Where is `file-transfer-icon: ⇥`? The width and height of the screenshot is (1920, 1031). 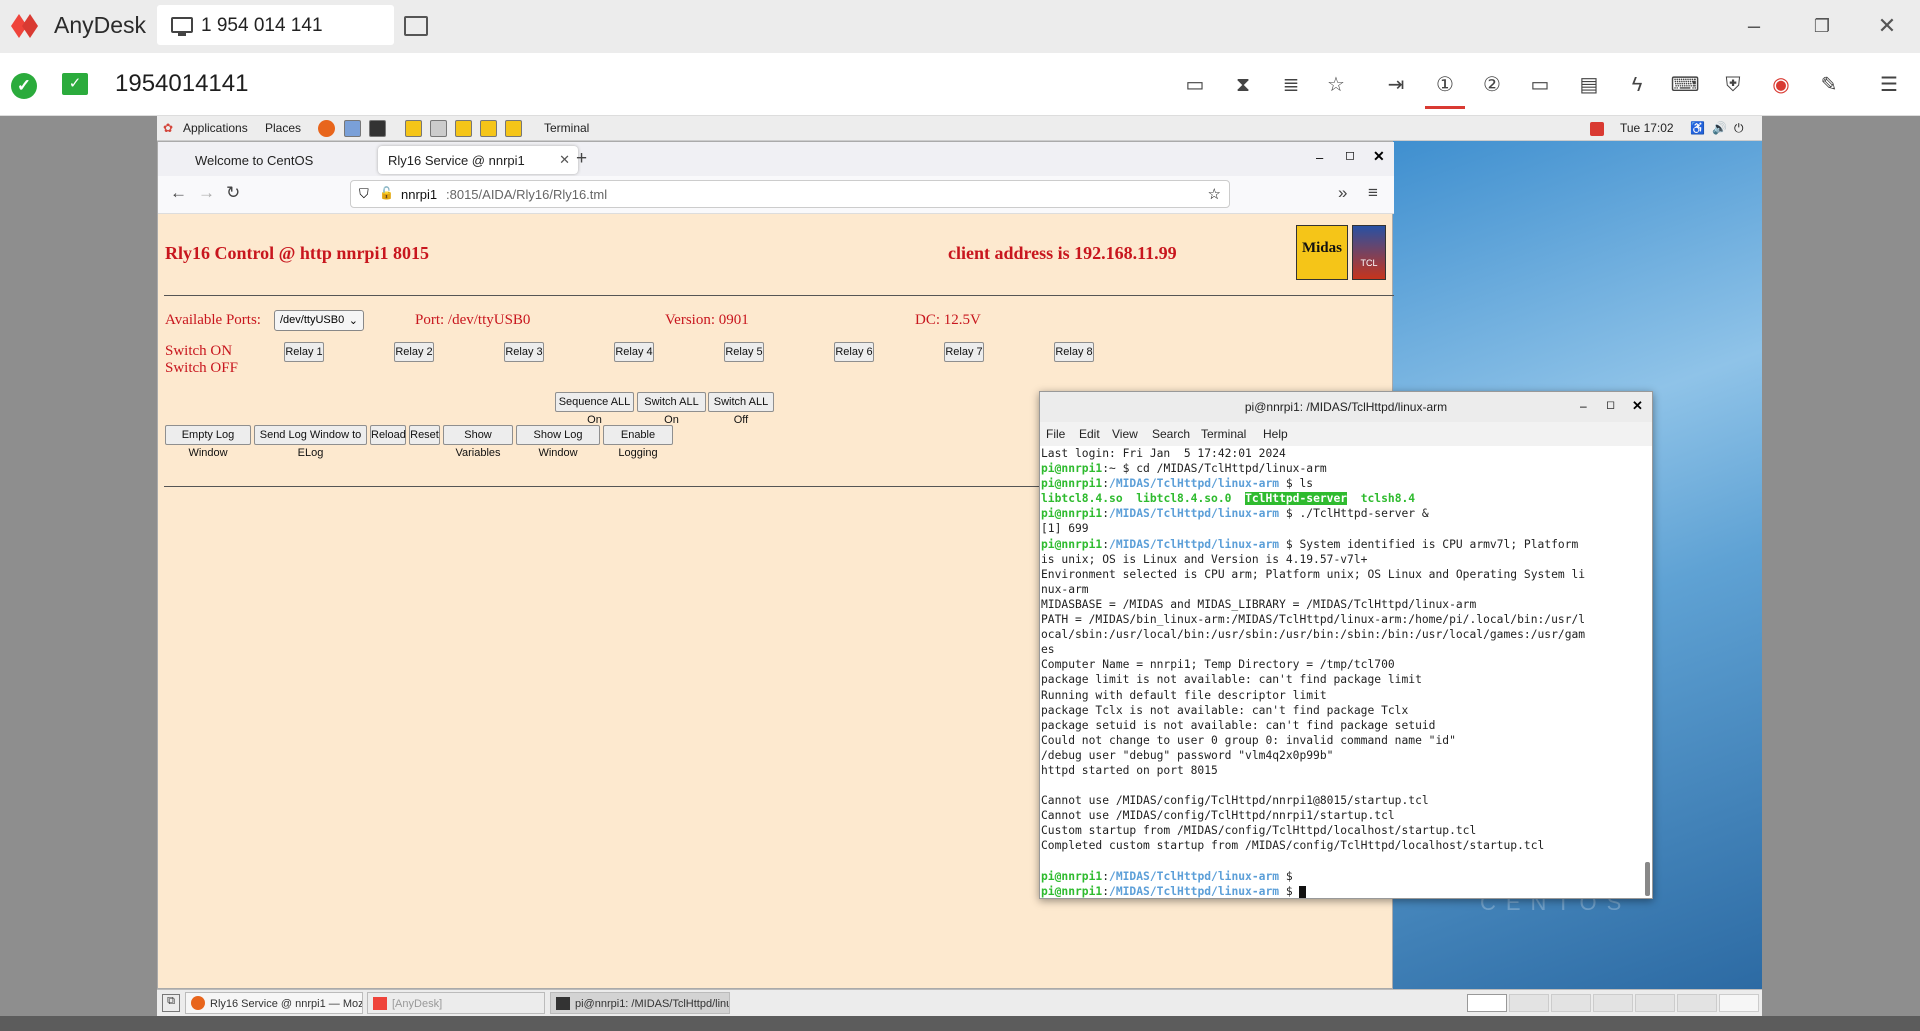 file-transfer-icon: ⇥ is located at coordinates (1396, 85).